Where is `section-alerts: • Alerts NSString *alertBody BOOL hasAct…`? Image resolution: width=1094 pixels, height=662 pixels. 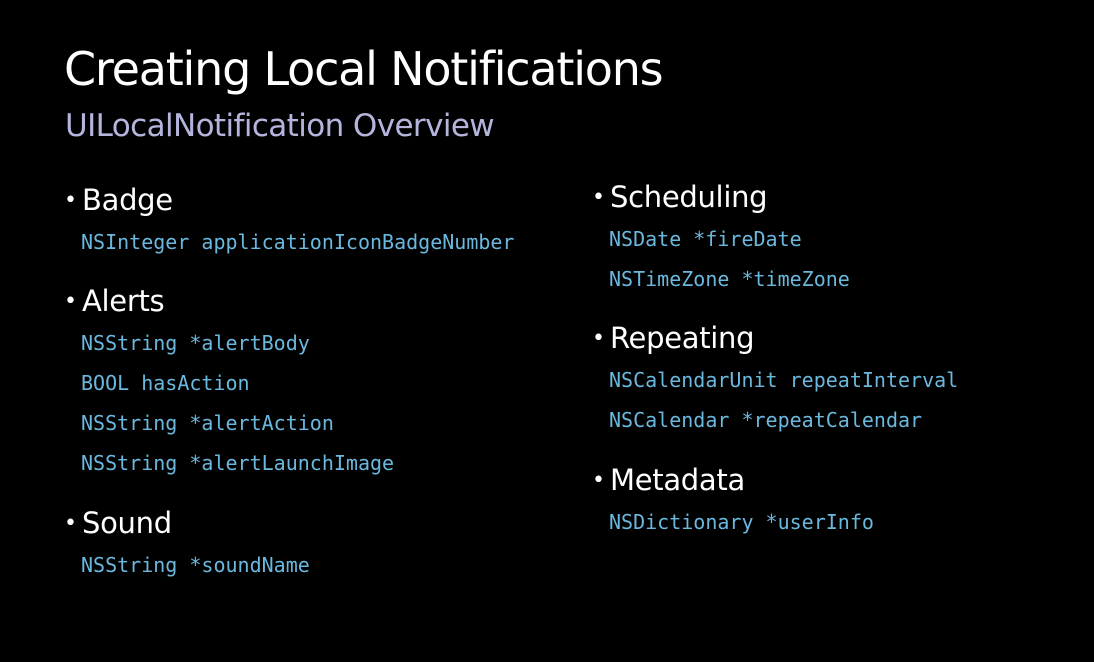
section-alerts: • Alerts NSString *alertBody BOOL hasAct… is located at coordinates (229, 382).